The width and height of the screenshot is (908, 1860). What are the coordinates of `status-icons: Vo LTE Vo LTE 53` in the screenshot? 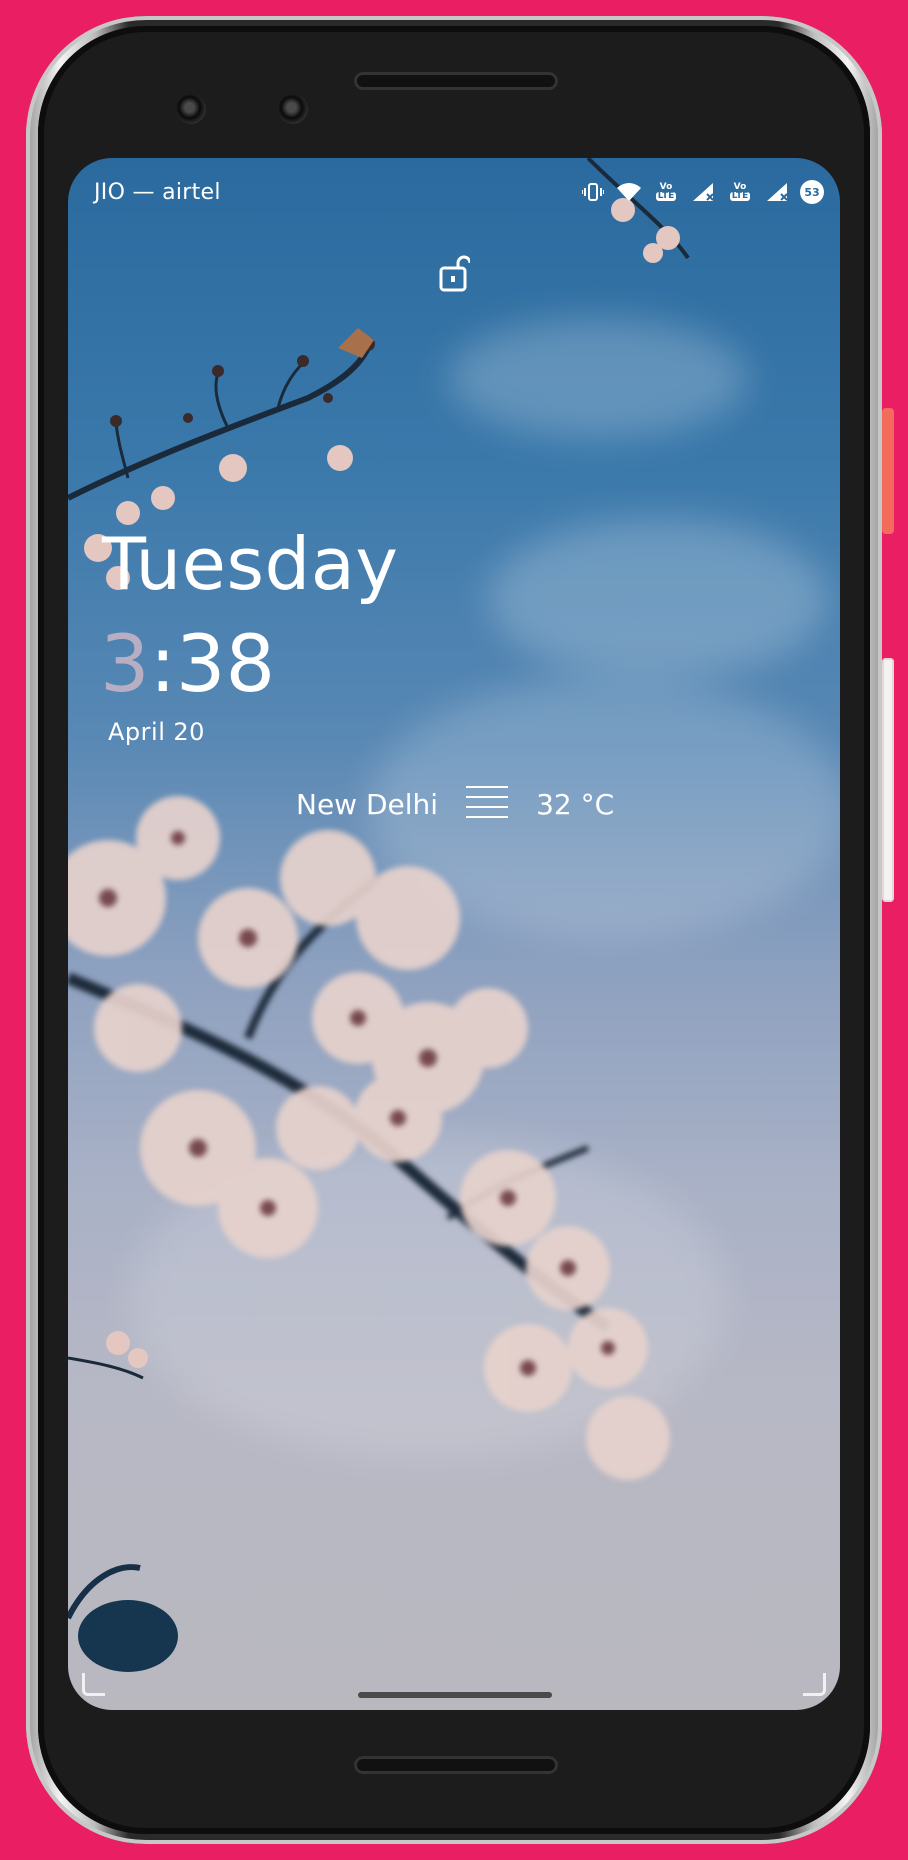 It's located at (702, 192).